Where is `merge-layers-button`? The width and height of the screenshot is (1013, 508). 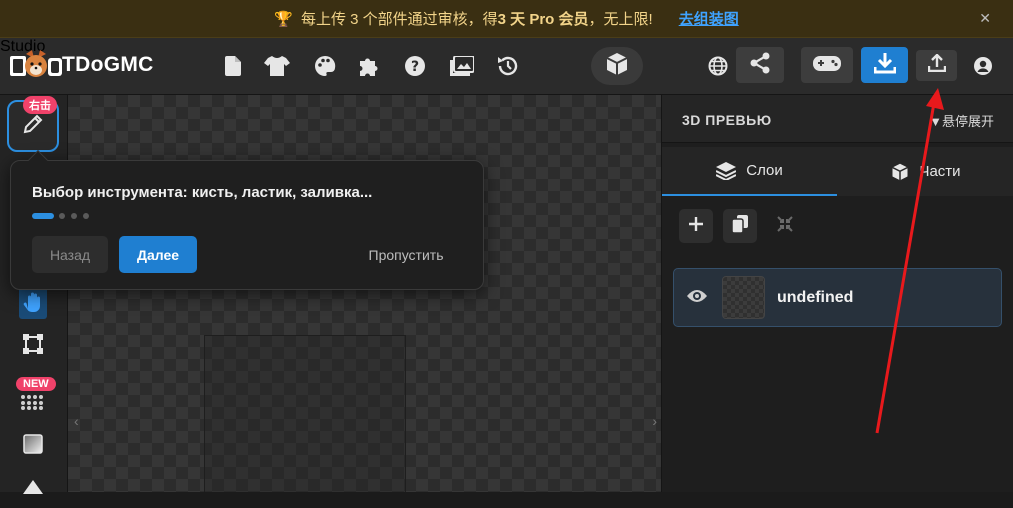
merge-layers-button is located at coordinates (785, 226).